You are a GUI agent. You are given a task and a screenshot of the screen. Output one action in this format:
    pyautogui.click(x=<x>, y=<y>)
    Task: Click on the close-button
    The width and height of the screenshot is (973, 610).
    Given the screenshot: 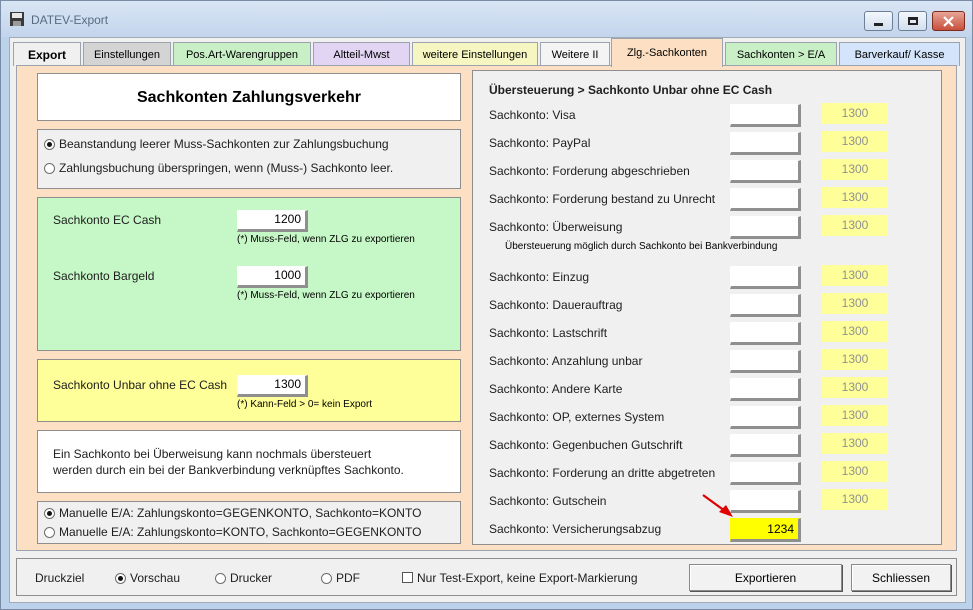 What is the action you would take?
    pyautogui.click(x=948, y=21)
    